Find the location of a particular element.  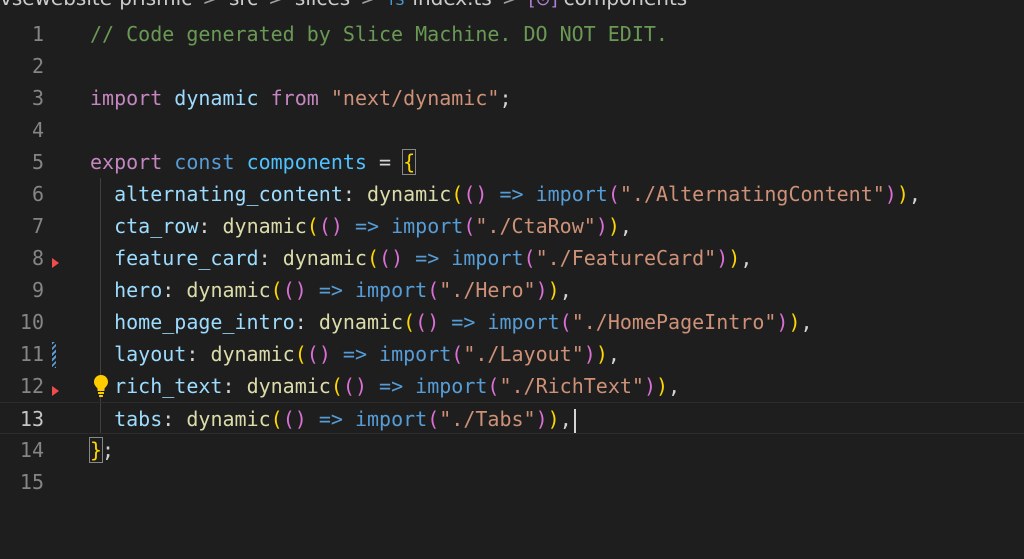

line-number: 9 is located at coordinates (37, 290).